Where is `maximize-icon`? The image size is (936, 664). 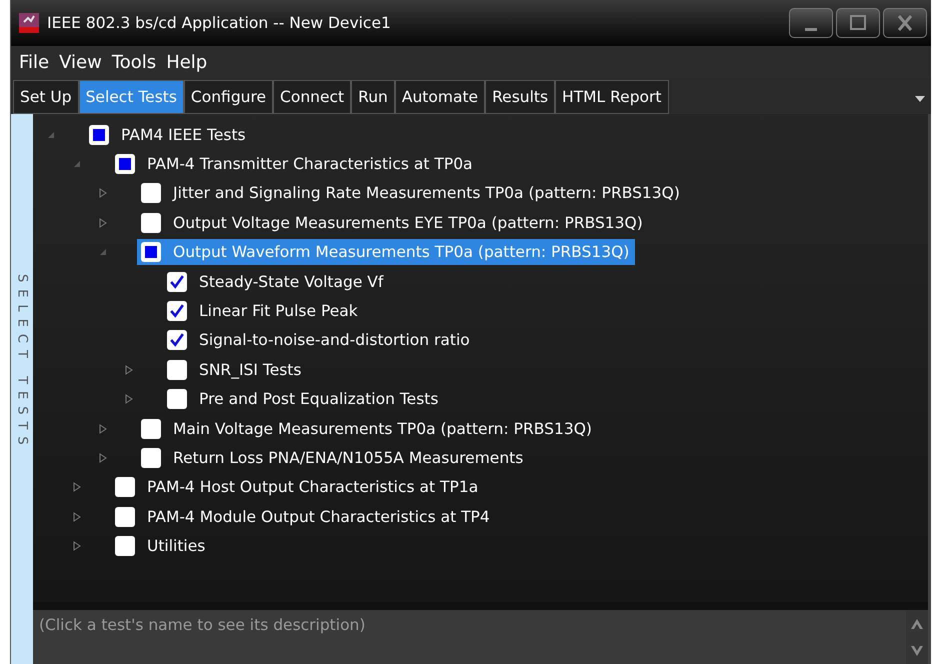 maximize-icon is located at coordinates (858, 23).